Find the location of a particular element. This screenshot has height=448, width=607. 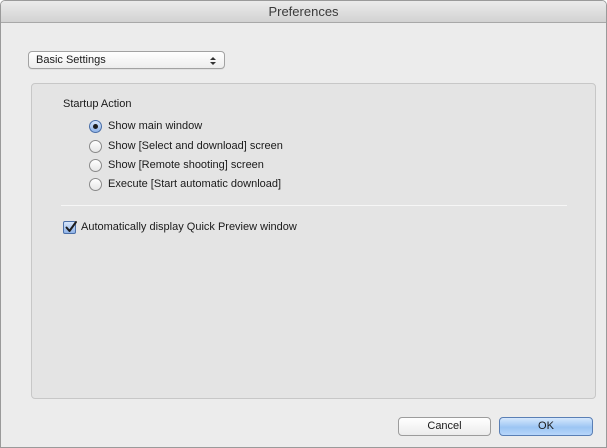

radio-label: Show [Remote shooting] screen is located at coordinates (186, 165).